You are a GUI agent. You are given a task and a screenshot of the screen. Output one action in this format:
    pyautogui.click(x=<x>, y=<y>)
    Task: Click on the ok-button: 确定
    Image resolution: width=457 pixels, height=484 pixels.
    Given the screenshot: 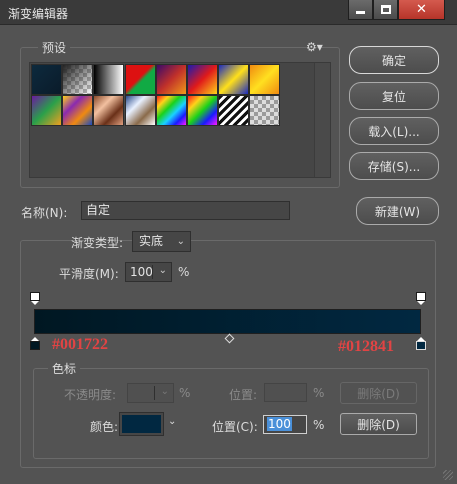 What is the action you would take?
    pyautogui.click(x=394, y=60)
    